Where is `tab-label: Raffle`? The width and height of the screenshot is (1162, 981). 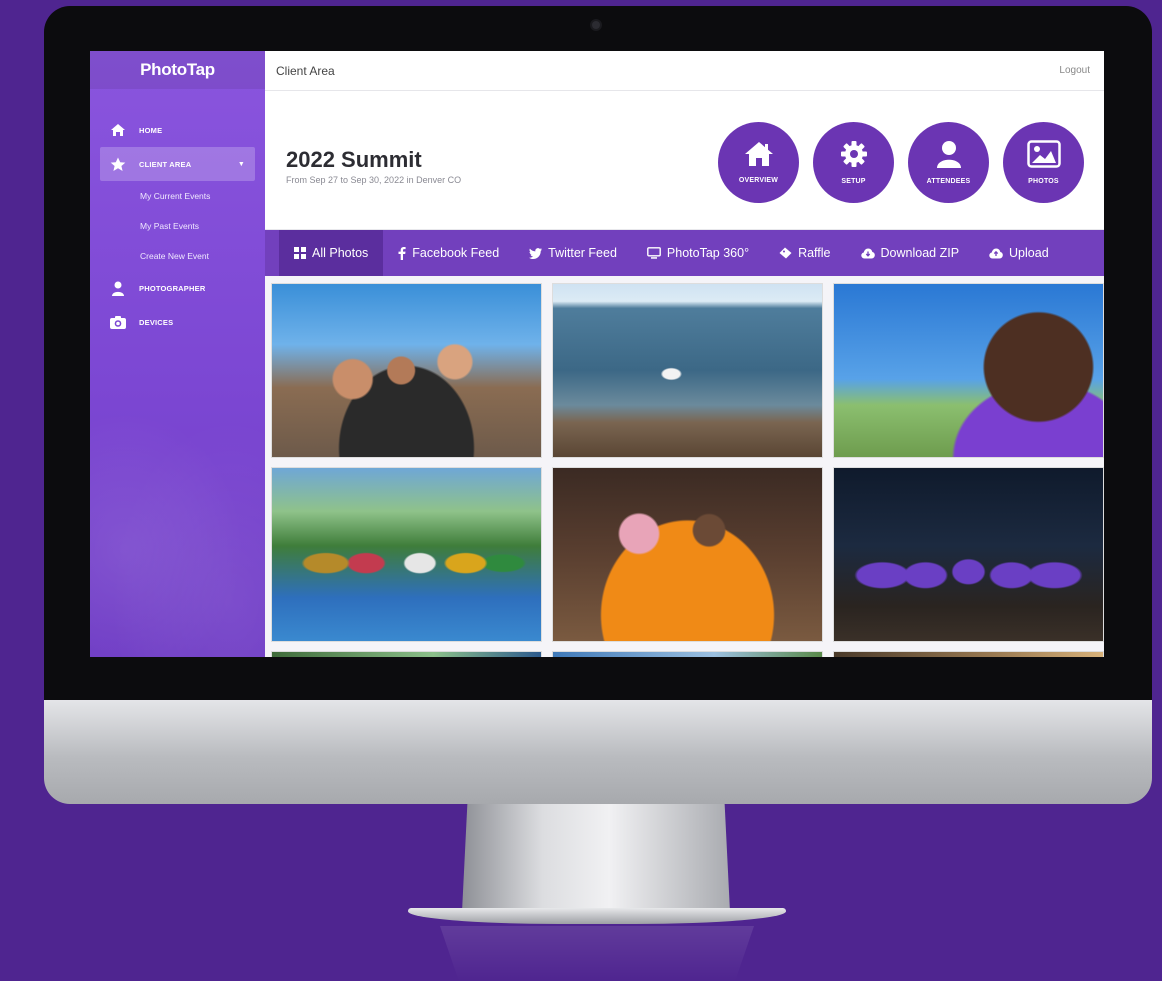
tab-label: Raffle is located at coordinates (814, 253).